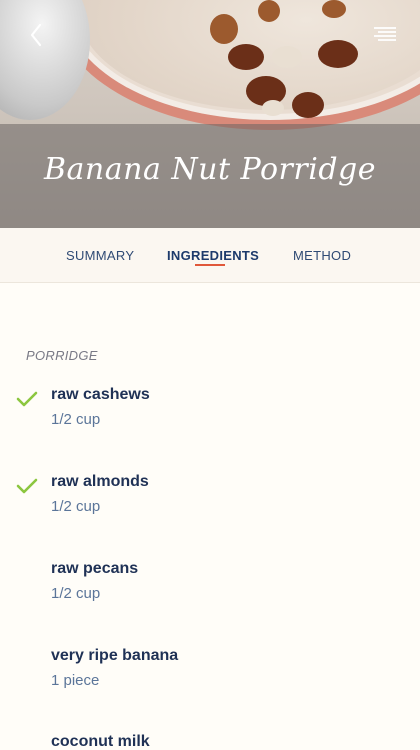  I want to click on ingredient-item: coconut milk, so click(210, 741).